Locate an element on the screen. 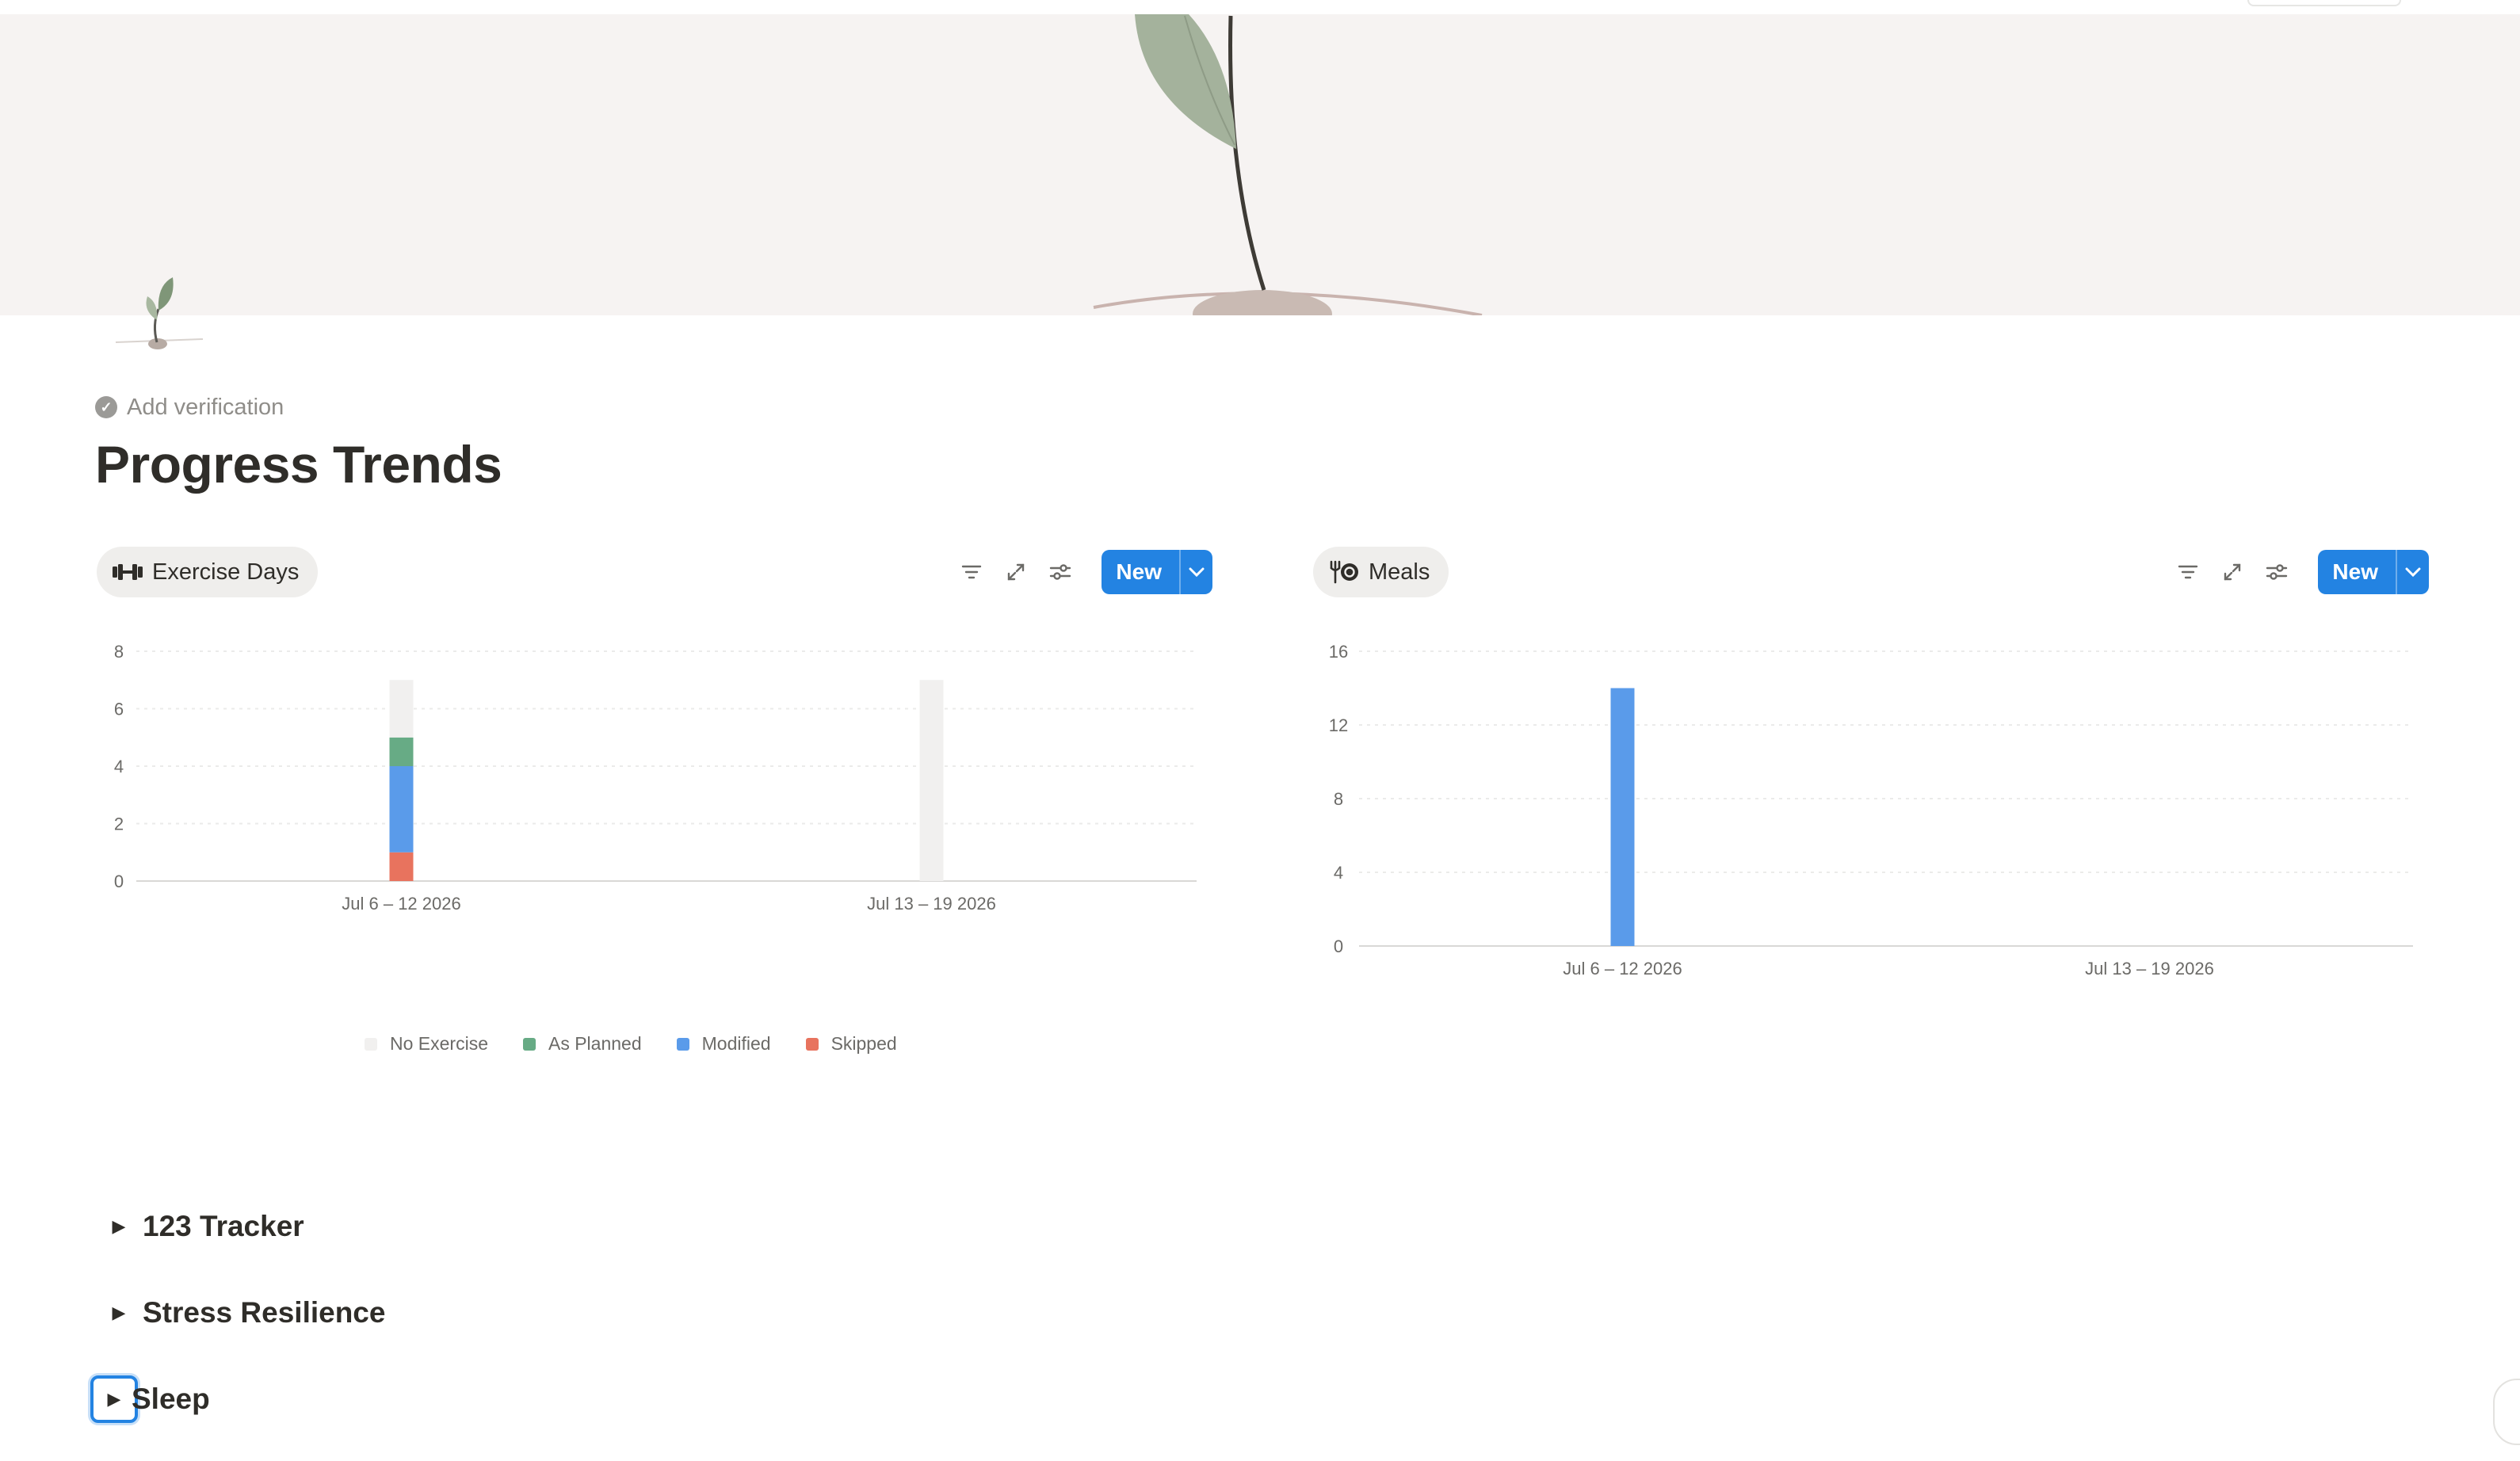 This screenshot has width=2520, height=1461. toggle-sleep: ▶ Sleep is located at coordinates (150, 1399).